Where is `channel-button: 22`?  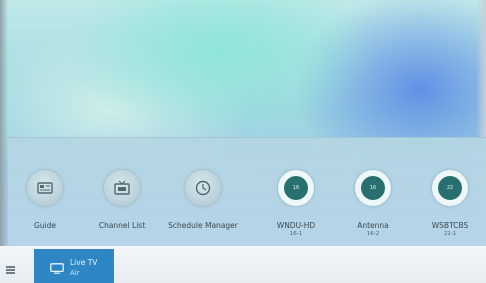
channel-button: 22 is located at coordinates (450, 188).